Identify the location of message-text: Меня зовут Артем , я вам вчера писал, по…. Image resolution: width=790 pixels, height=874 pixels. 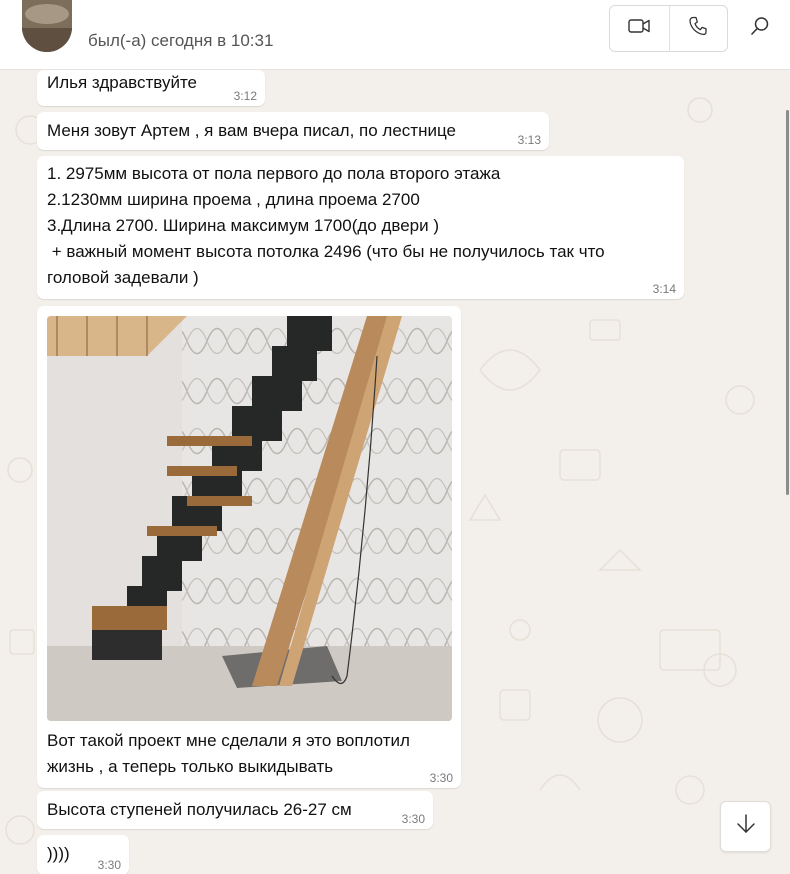
(251, 130).